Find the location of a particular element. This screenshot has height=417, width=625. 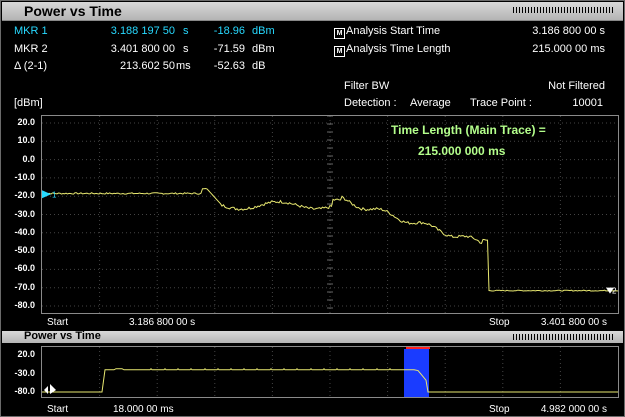

analysis-range-bar is located at coordinates (418, 348).